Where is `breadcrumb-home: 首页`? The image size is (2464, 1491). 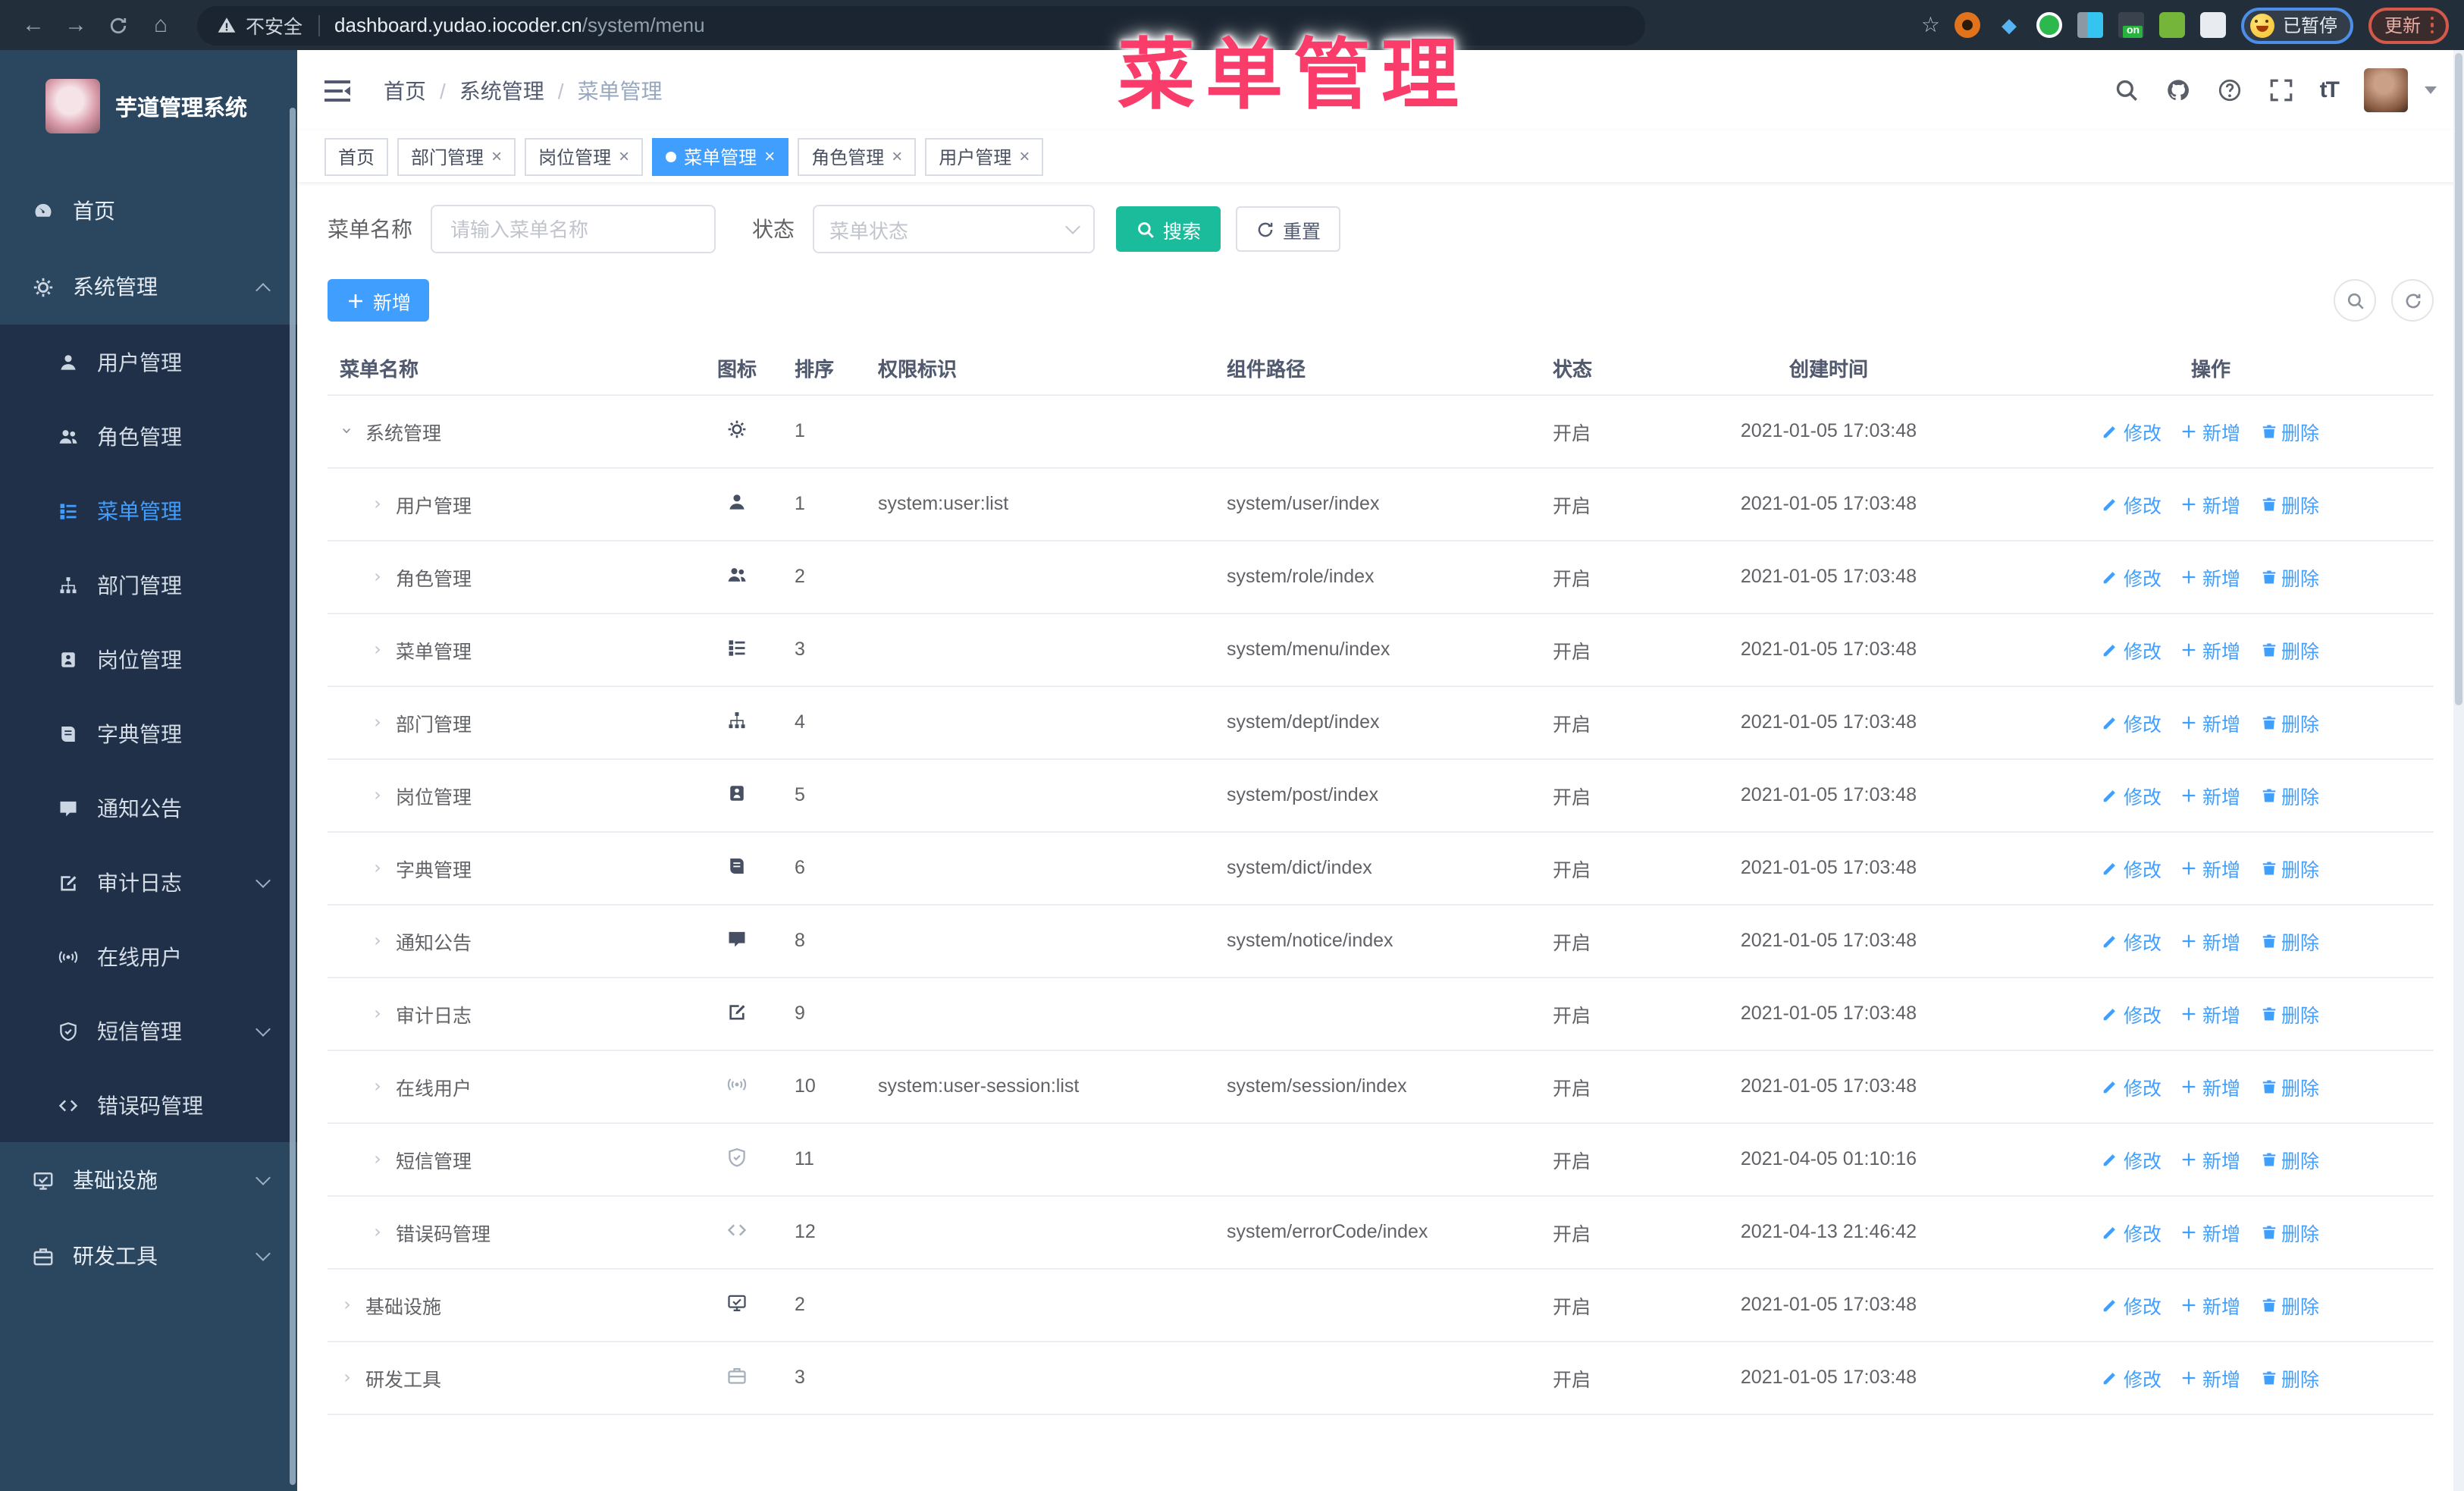
breadcrumb-home: 首页 is located at coordinates (405, 90).